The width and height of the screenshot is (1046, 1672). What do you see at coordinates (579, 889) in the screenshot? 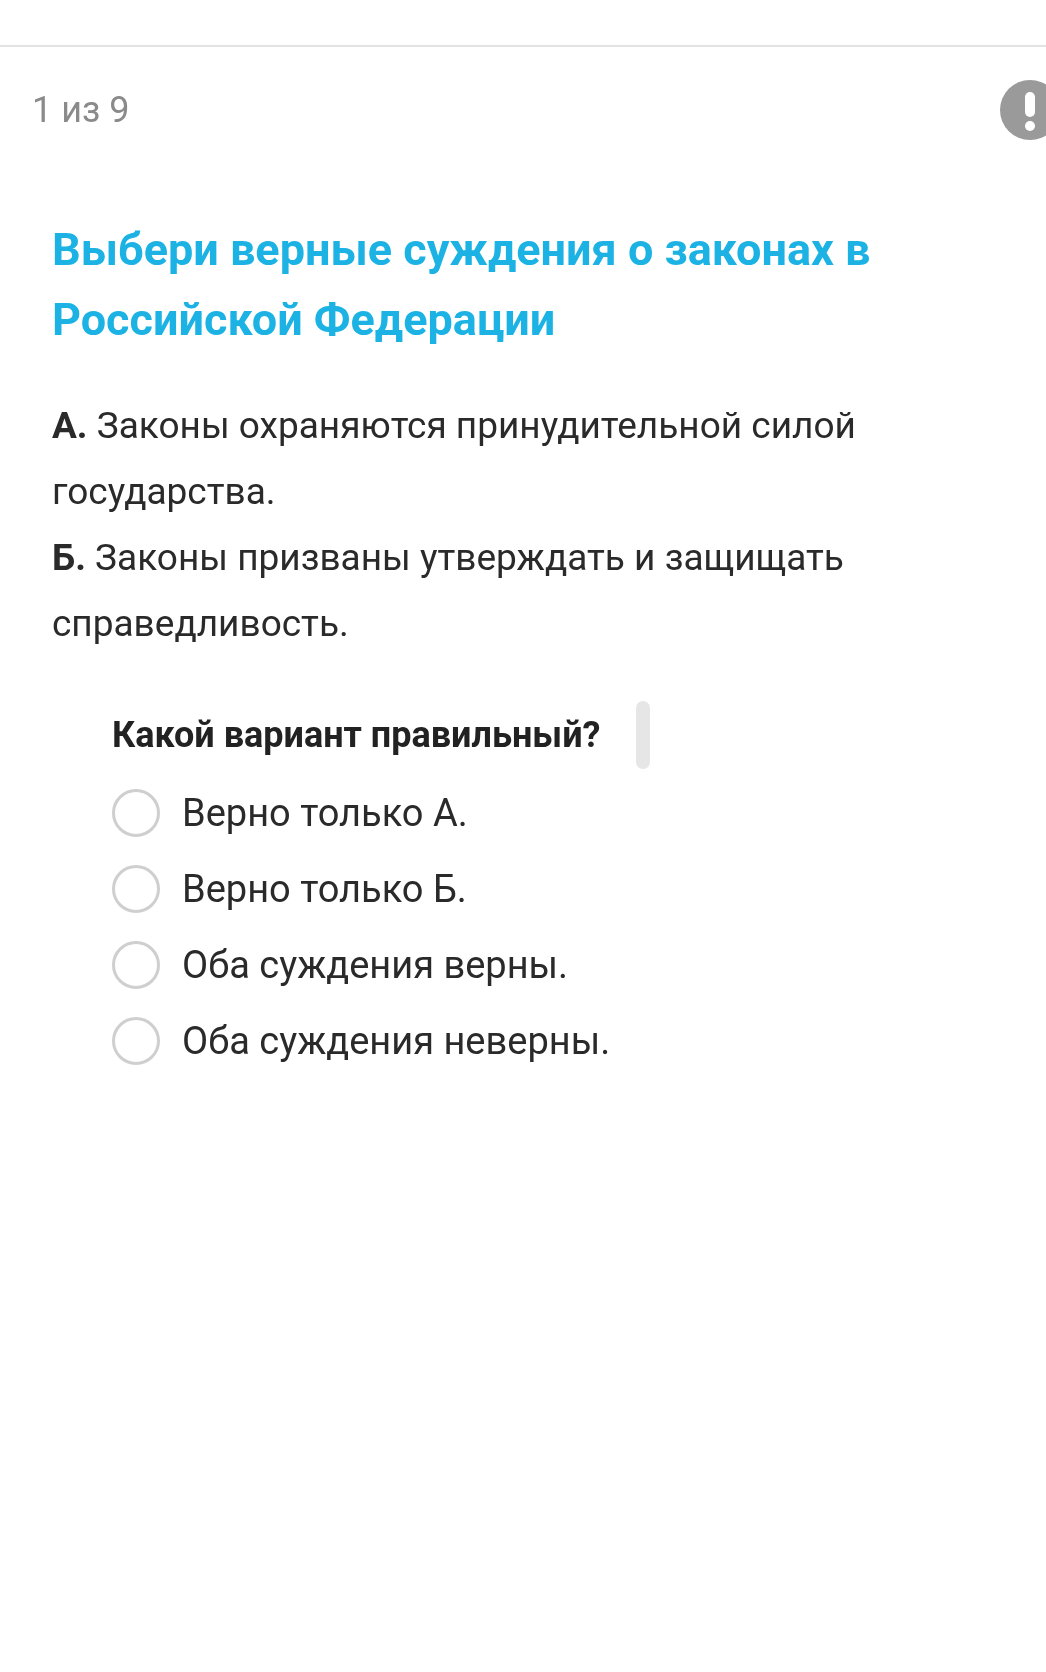
I see `answer-option: Верно только Б.` at bounding box center [579, 889].